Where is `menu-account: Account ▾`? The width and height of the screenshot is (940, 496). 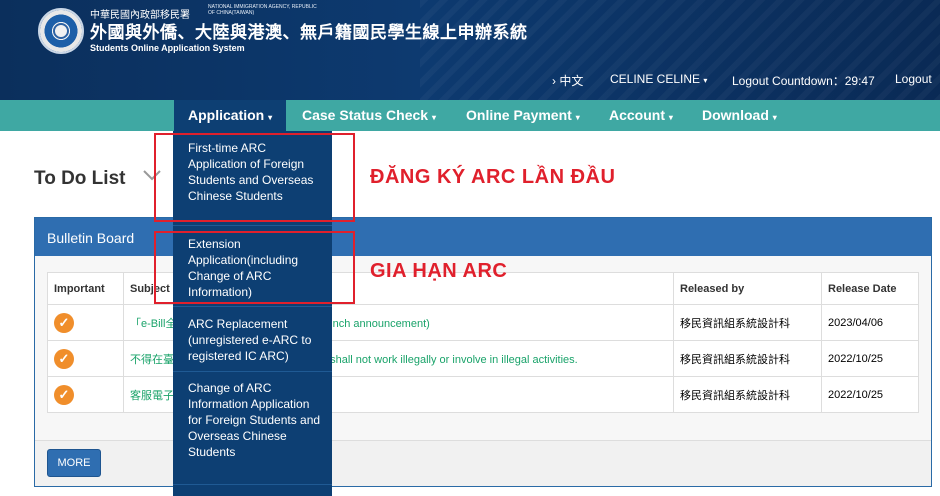
menu-account: Account ▾ is located at coordinates (641, 115).